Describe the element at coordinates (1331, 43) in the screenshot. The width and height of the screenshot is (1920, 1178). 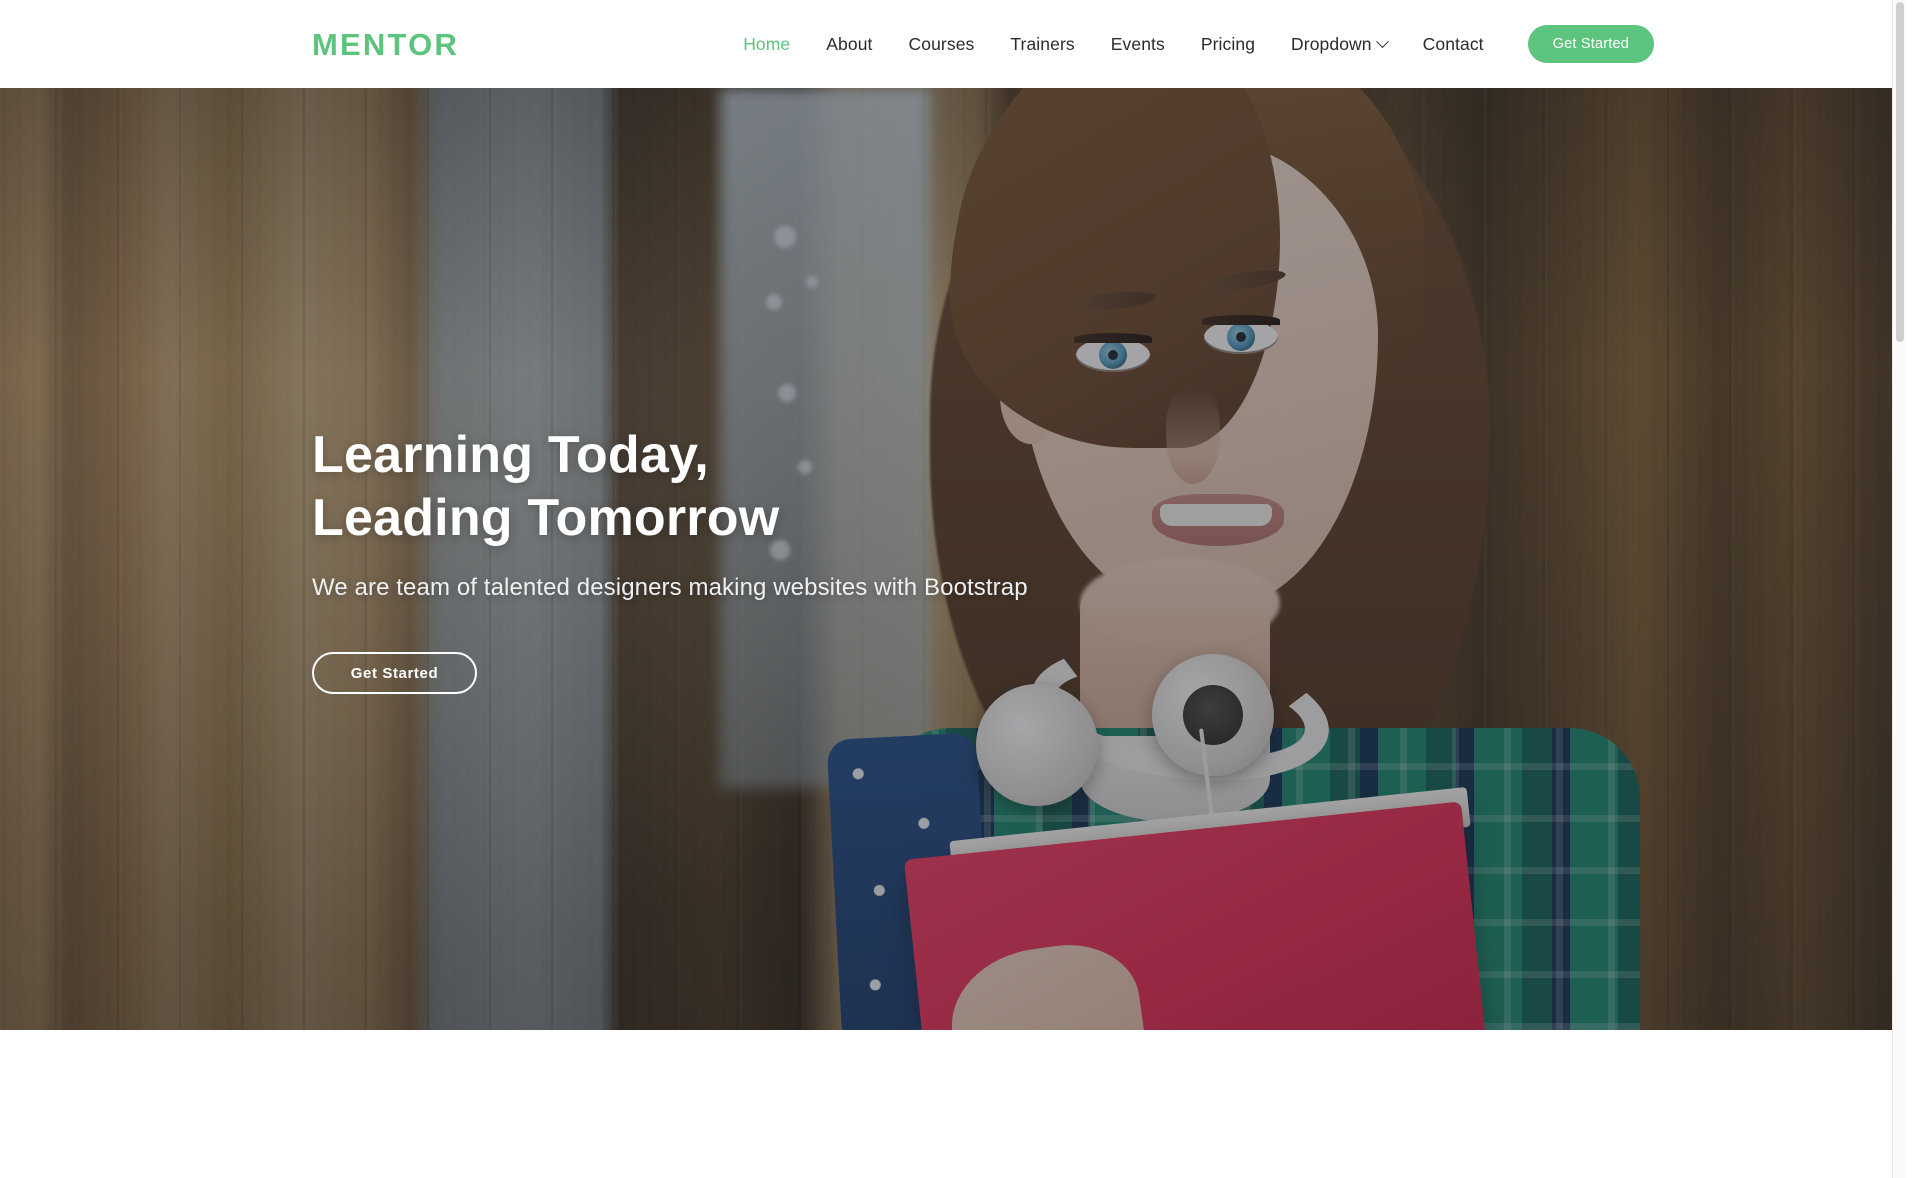
I see `nav-item-label: Dropdown` at that location.